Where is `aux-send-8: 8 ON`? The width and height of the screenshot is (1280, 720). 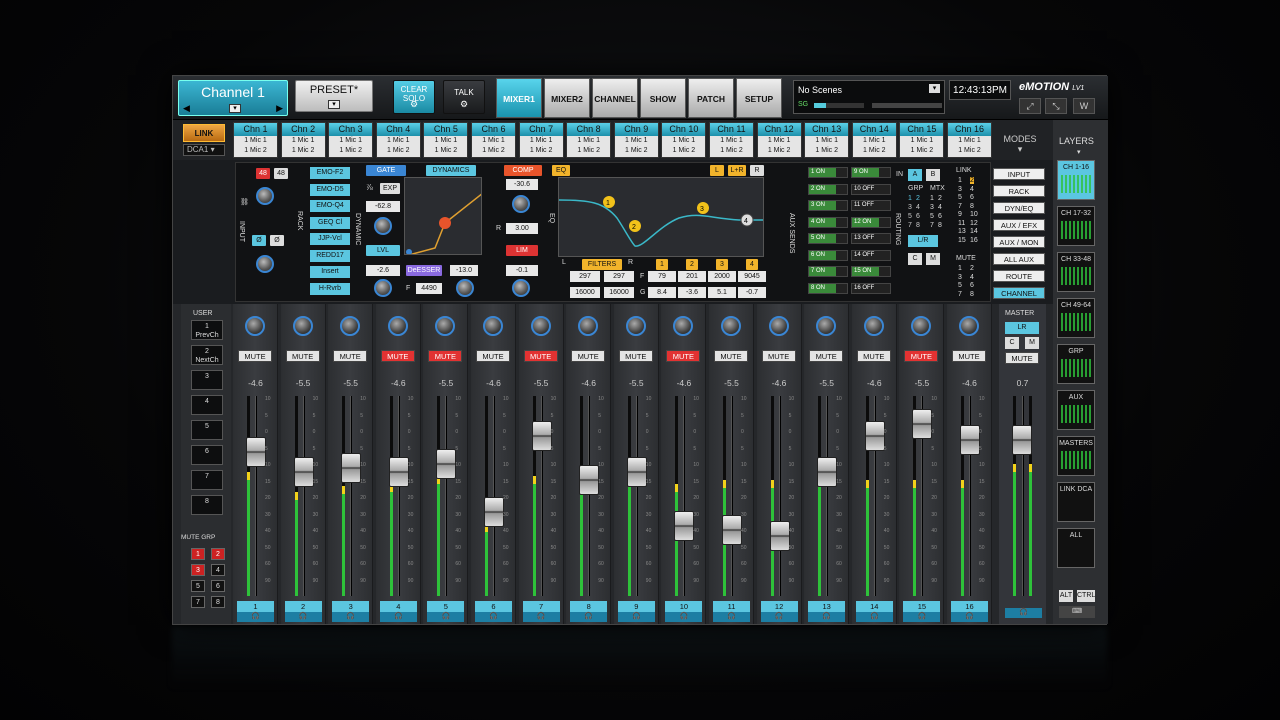 aux-send-8: 8 ON is located at coordinates (828, 288).